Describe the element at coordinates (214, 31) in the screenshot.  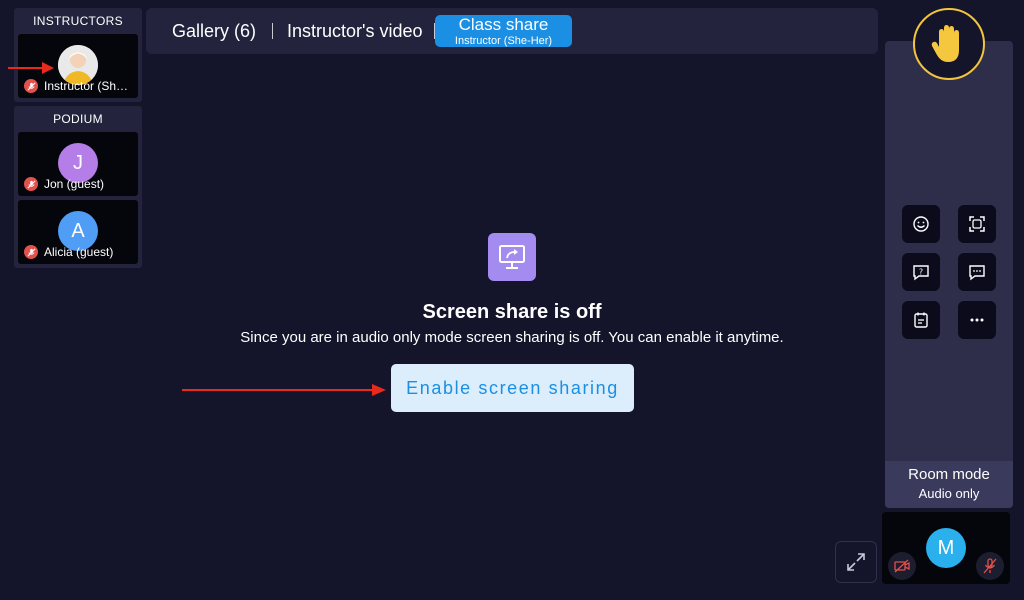
I see `tab-gallery: Gallery (6)` at that location.